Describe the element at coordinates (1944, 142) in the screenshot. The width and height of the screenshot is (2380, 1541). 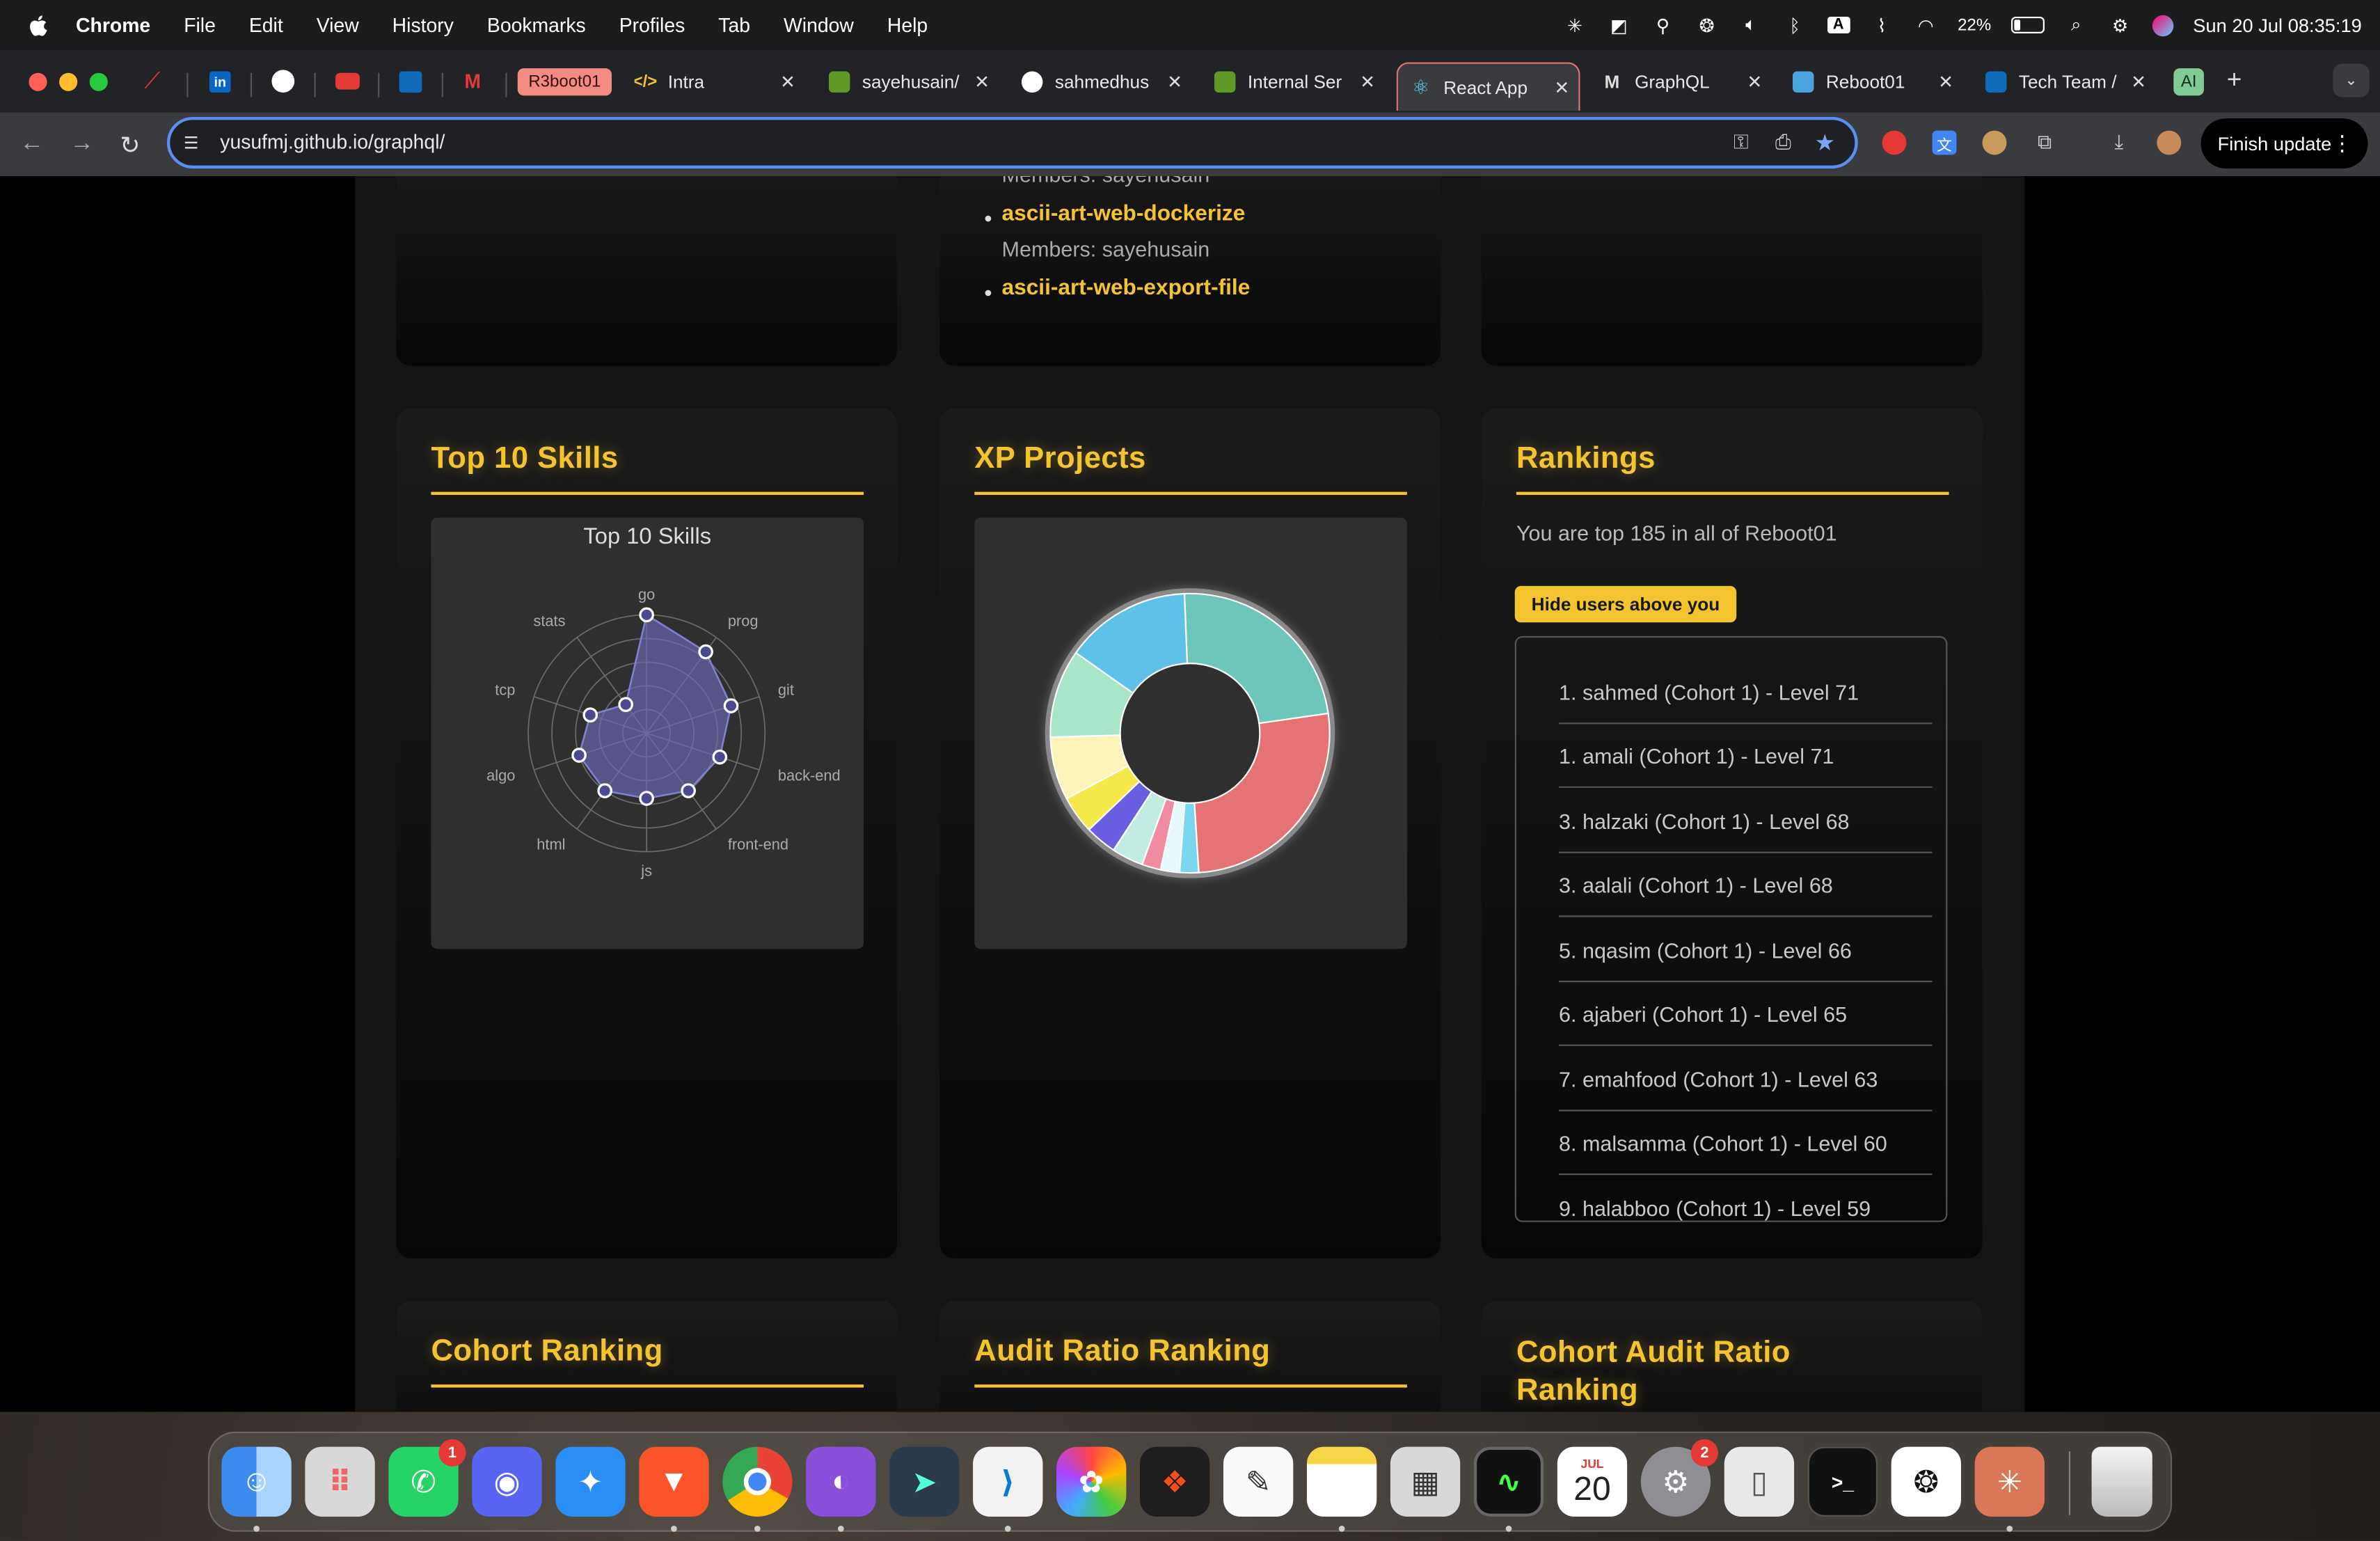
I see `translate-icon: 文` at that location.